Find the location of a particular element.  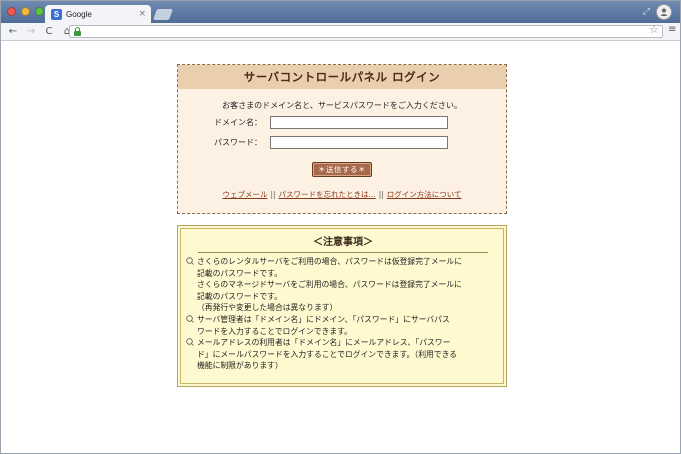

tab-google: S Google × is located at coordinates (98, 14).